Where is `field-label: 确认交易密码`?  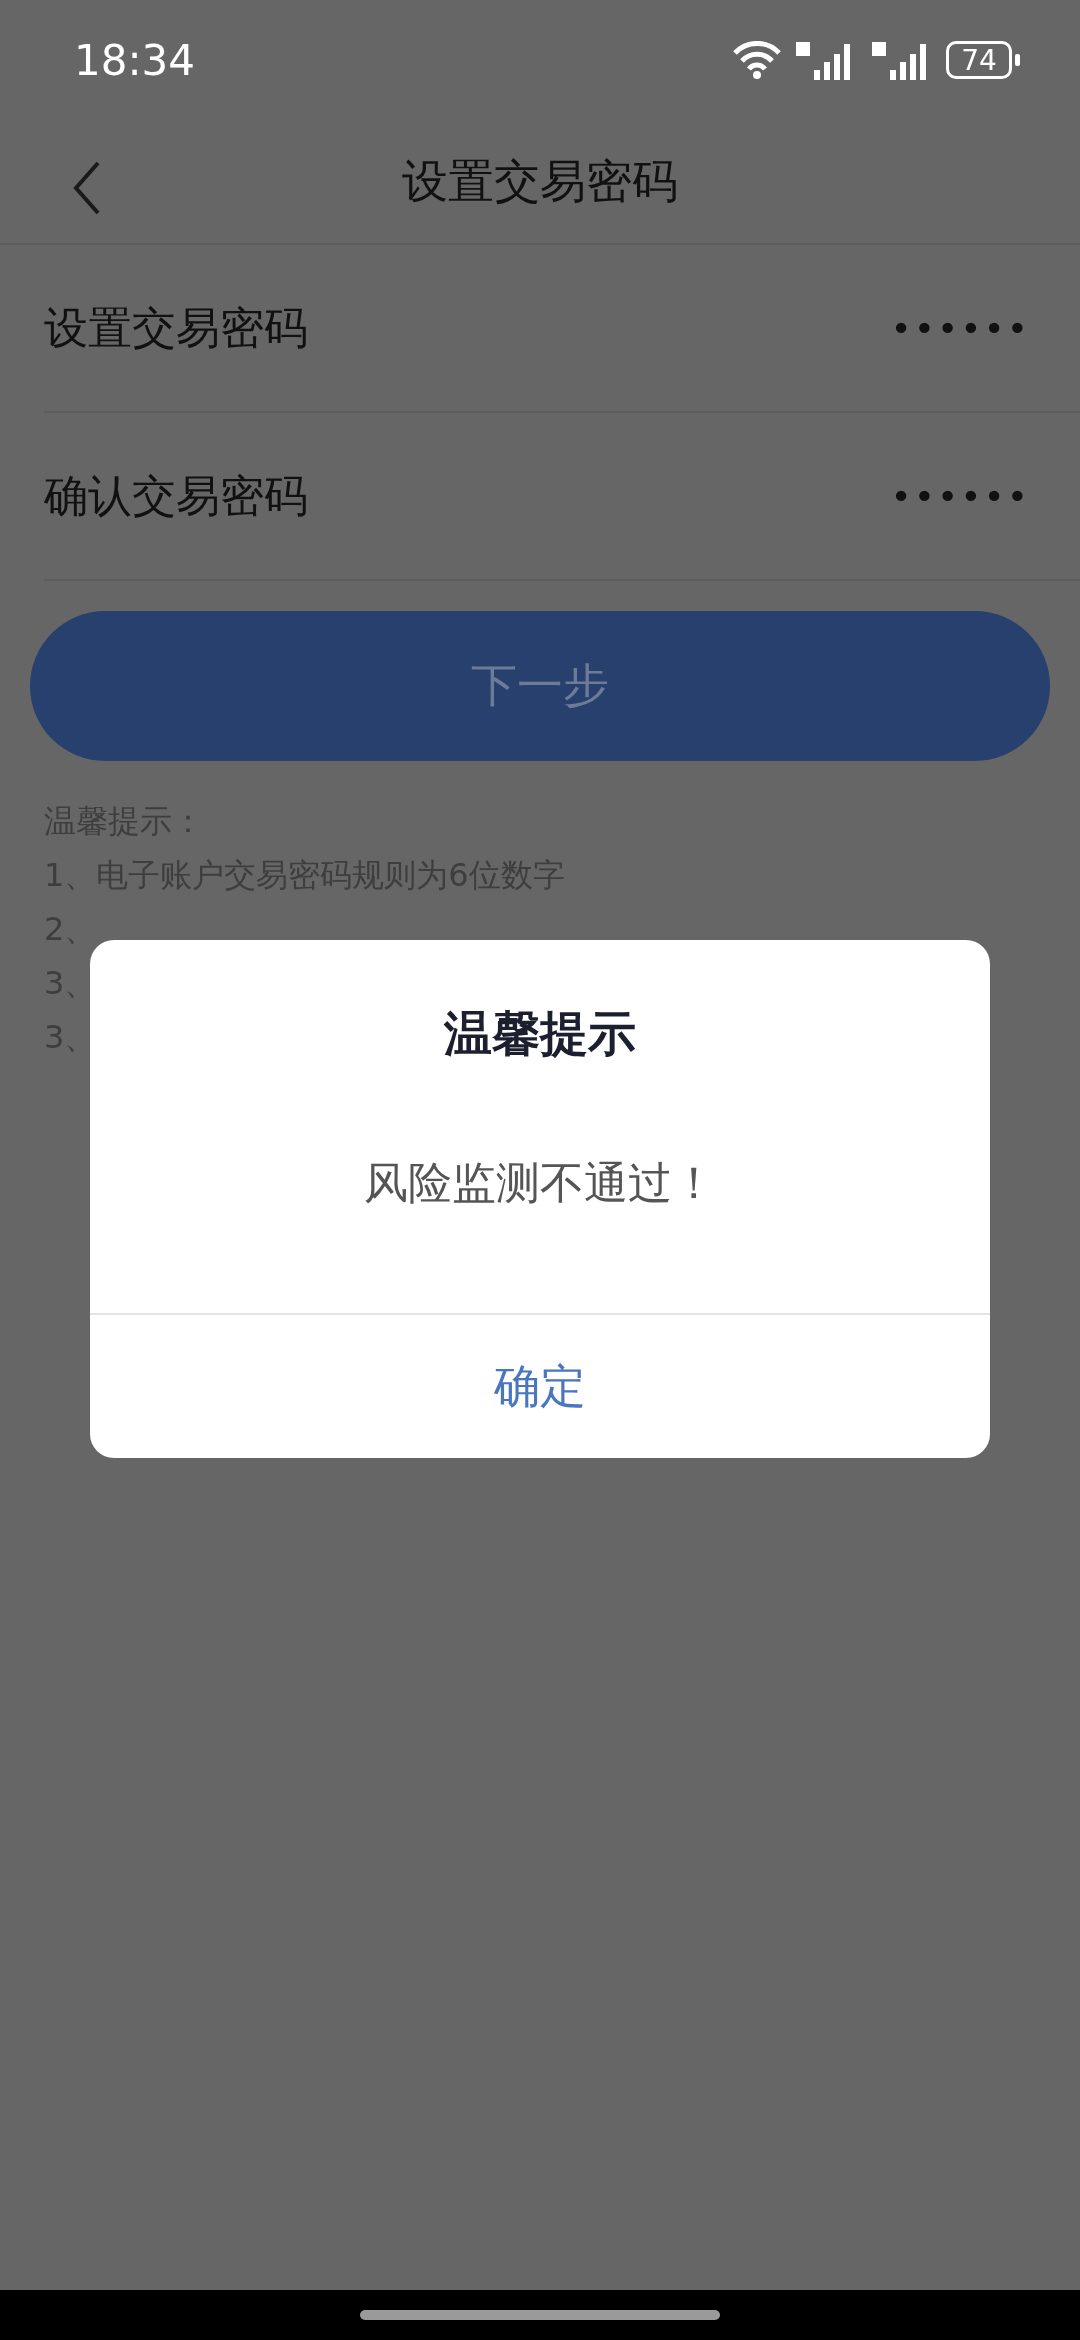 field-label: 确认交易密码 is located at coordinates (176, 495).